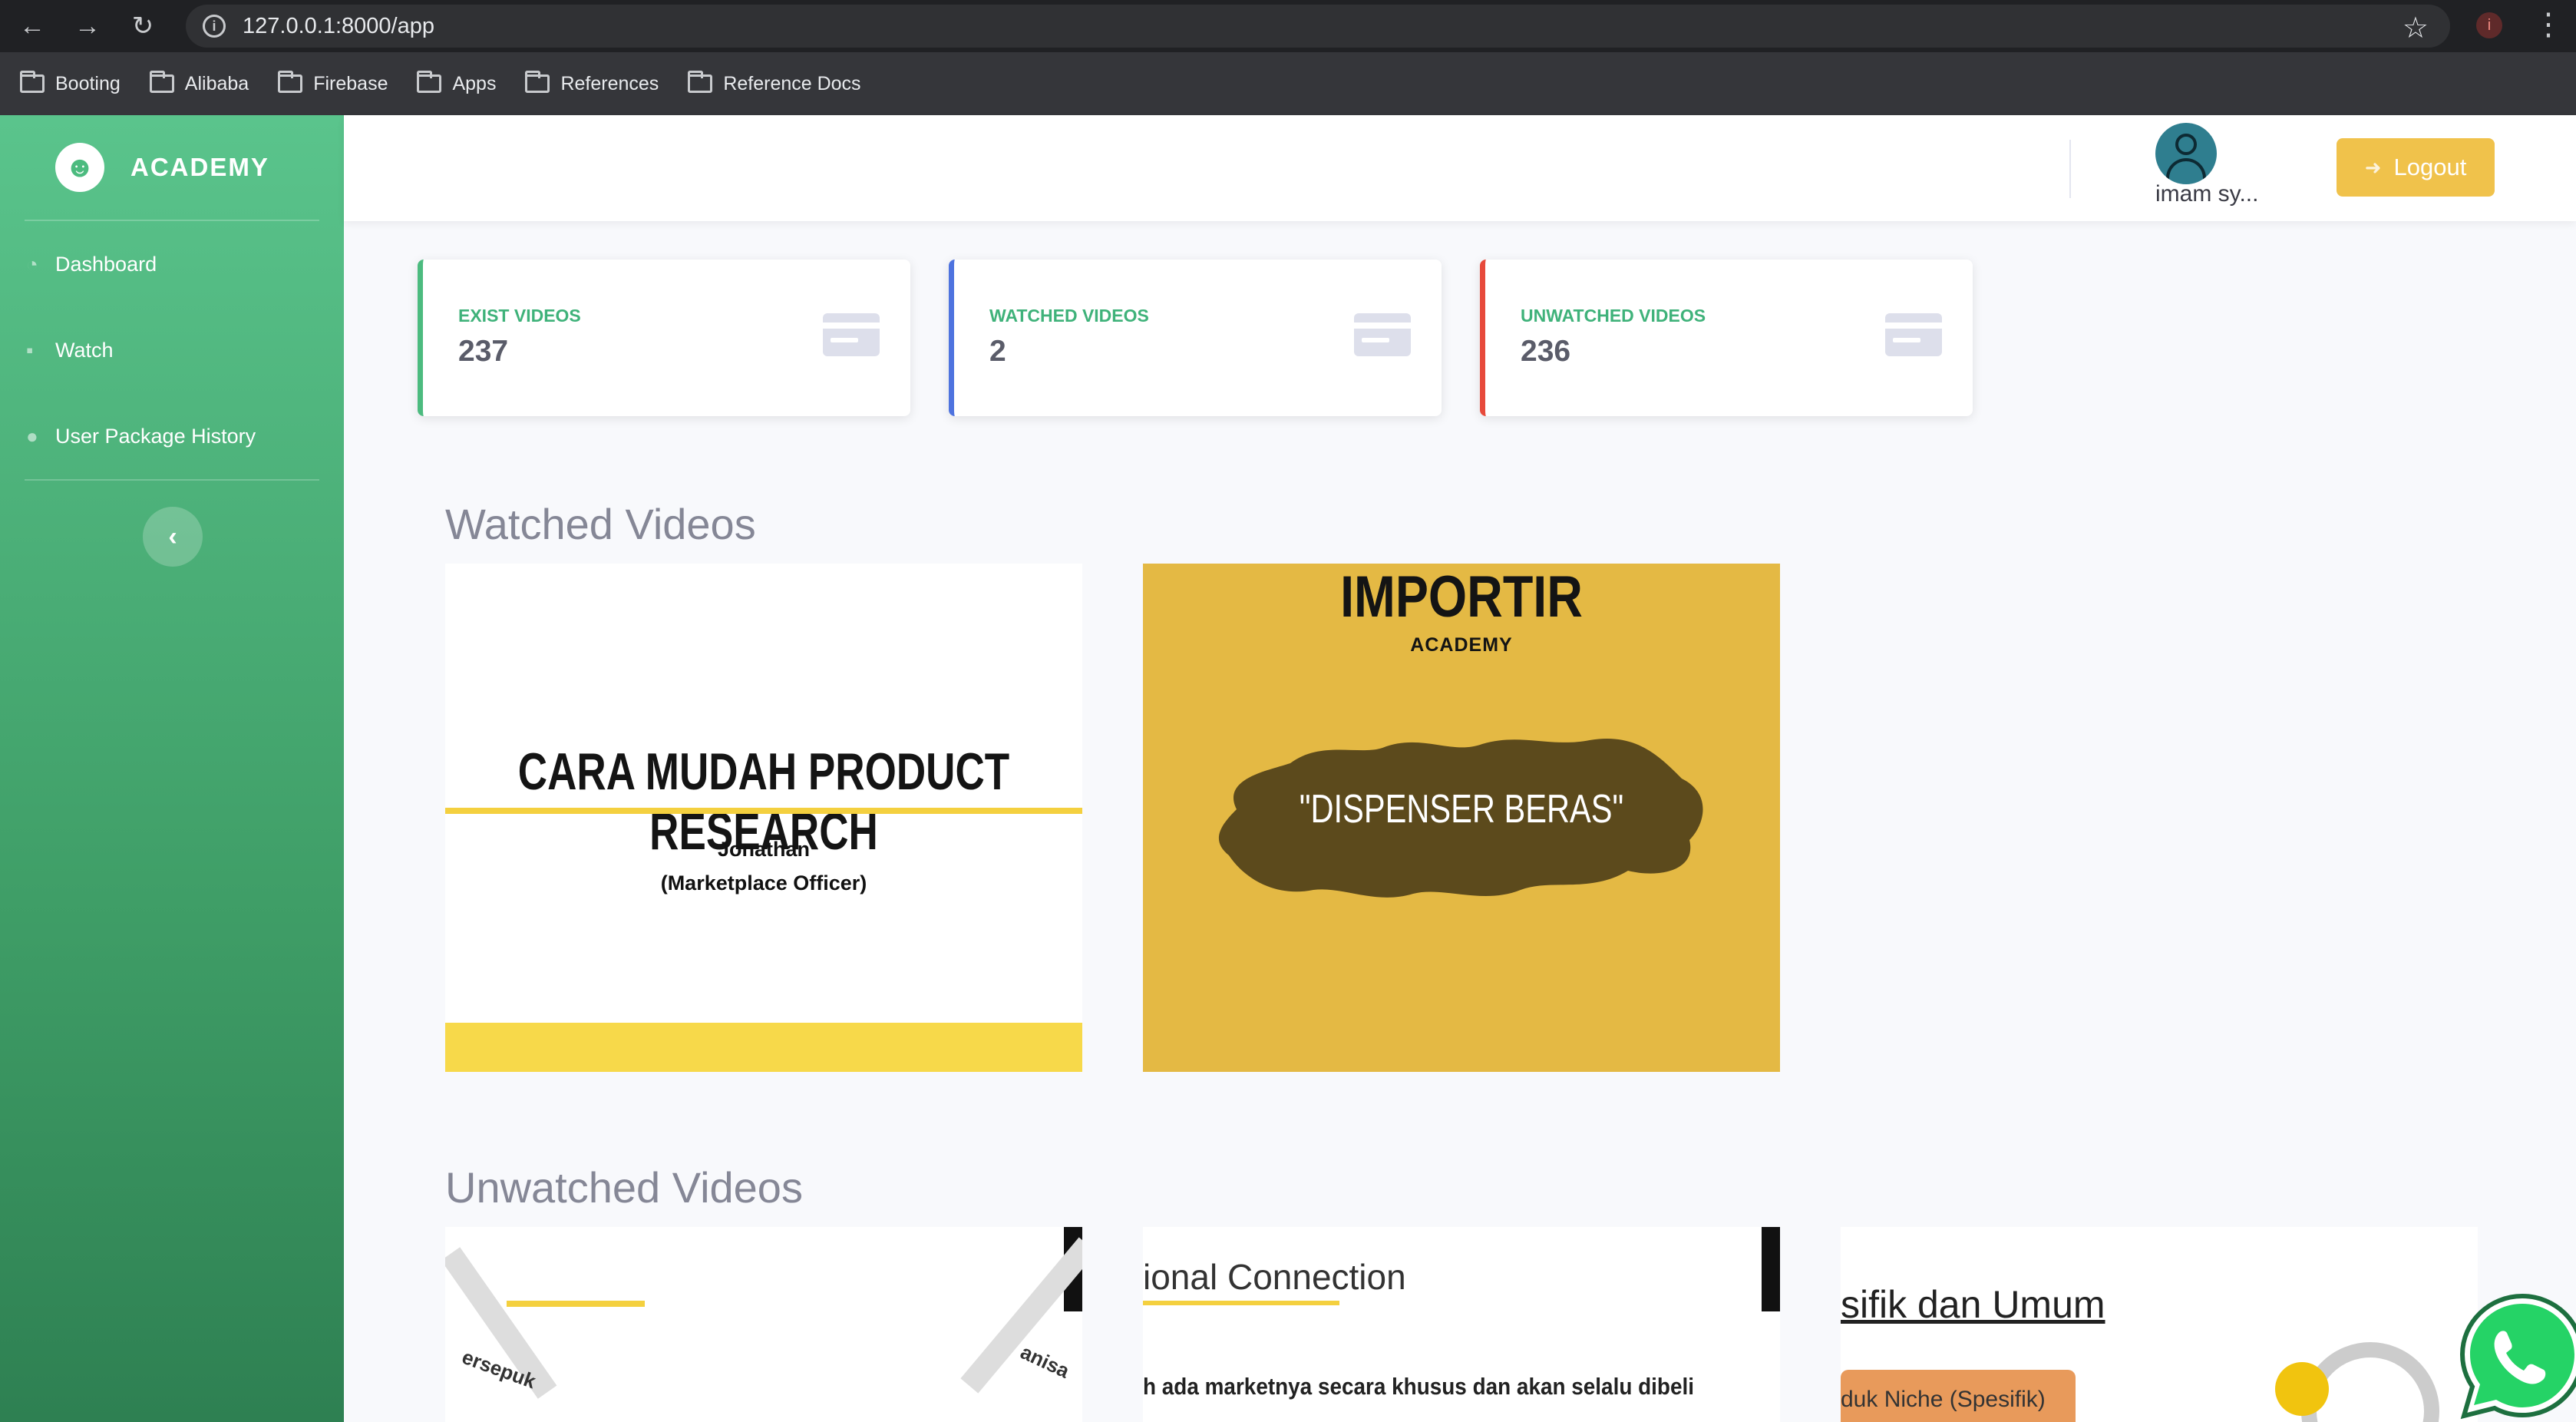  I want to click on brand-name: ACADEMY, so click(199, 167).